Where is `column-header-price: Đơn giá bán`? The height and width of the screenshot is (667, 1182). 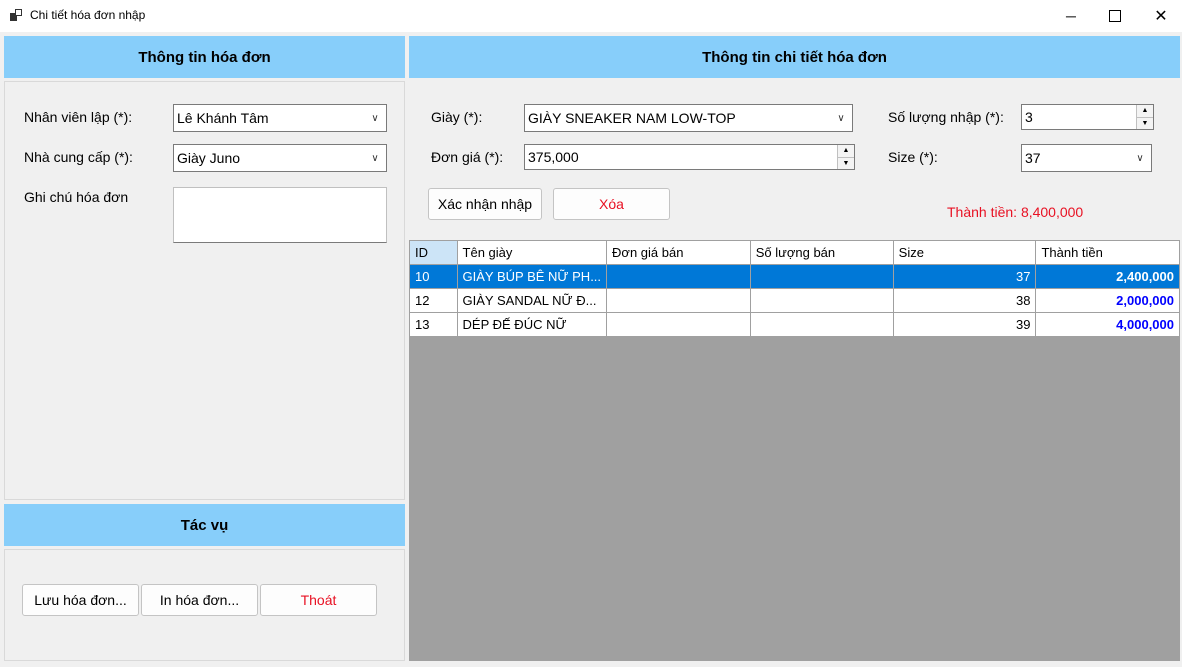
column-header-price: Đơn giá bán is located at coordinates (678, 252).